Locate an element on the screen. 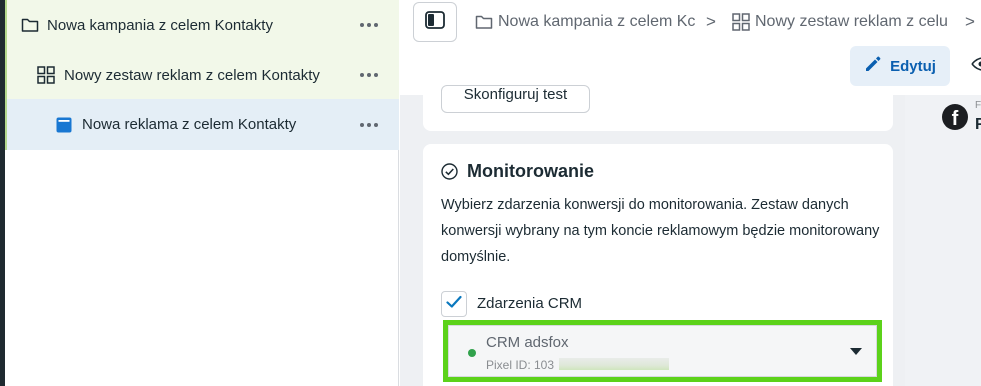 This screenshot has height=386, width=981. pixel-dropdown: CRM adsfox Pixel ID: 103 is located at coordinates (662, 351).